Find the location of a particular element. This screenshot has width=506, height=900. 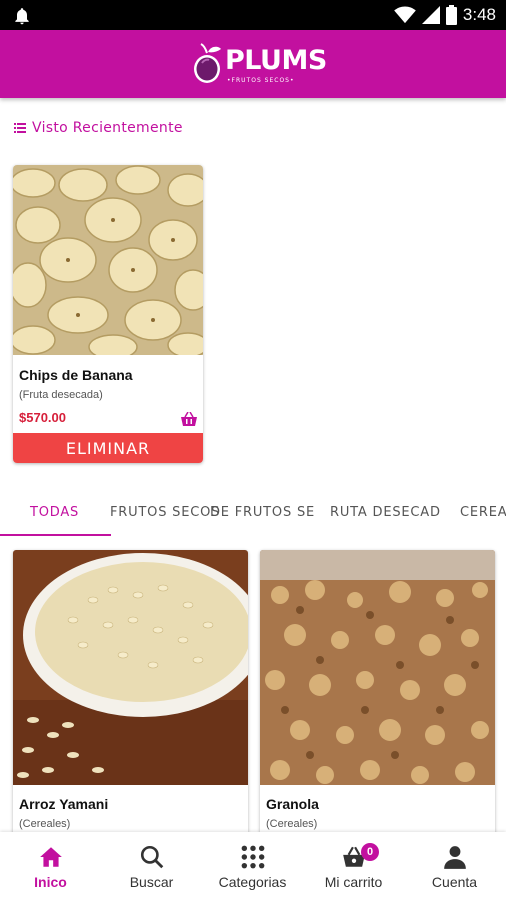

nav-categorias: Categorias is located at coordinates (252, 866).